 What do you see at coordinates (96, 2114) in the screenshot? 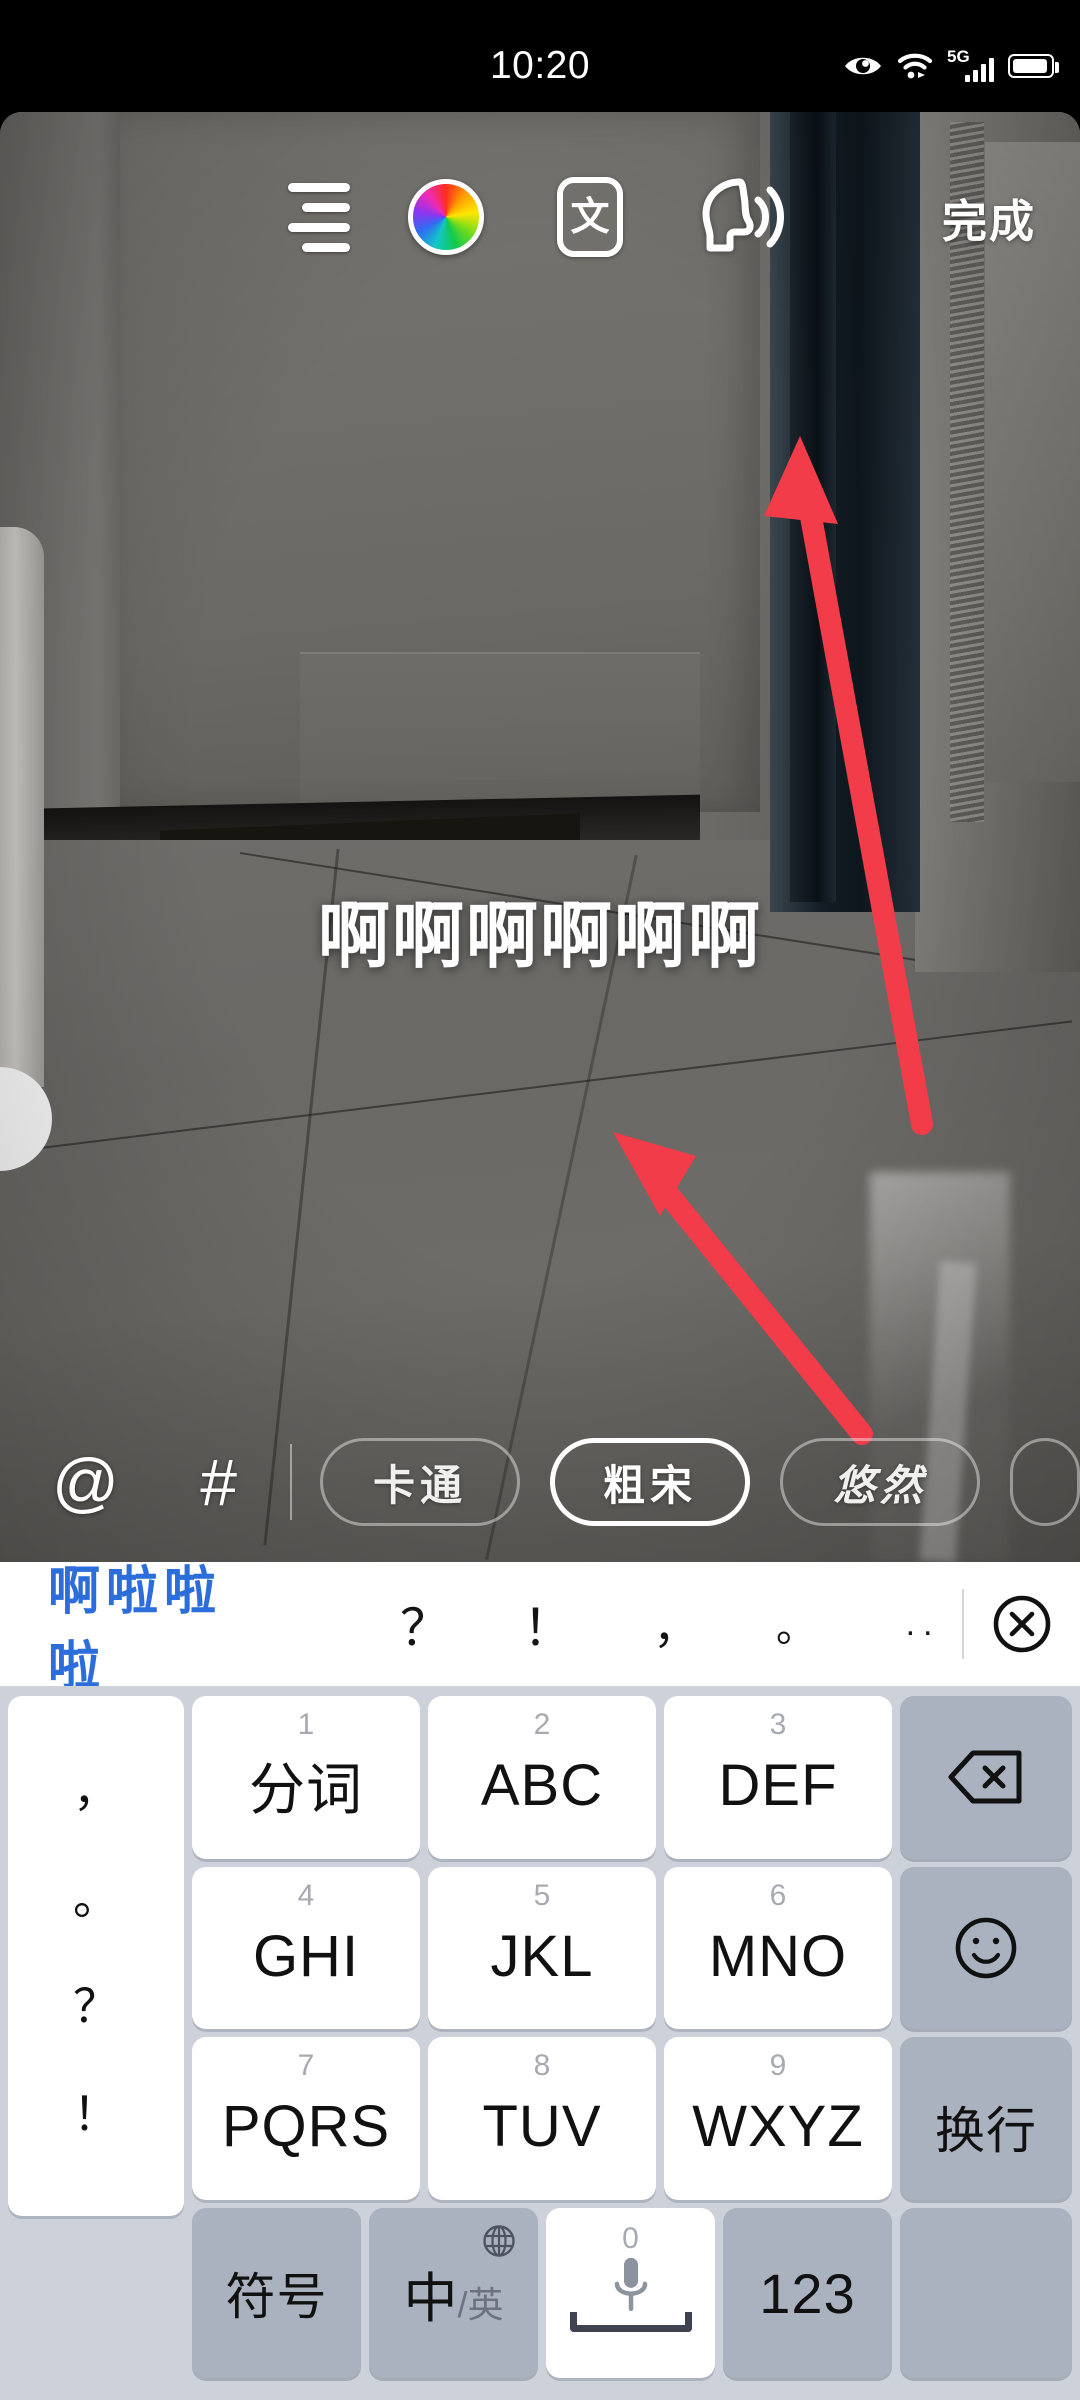
I see `punct-exclamation: ！` at bounding box center [96, 2114].